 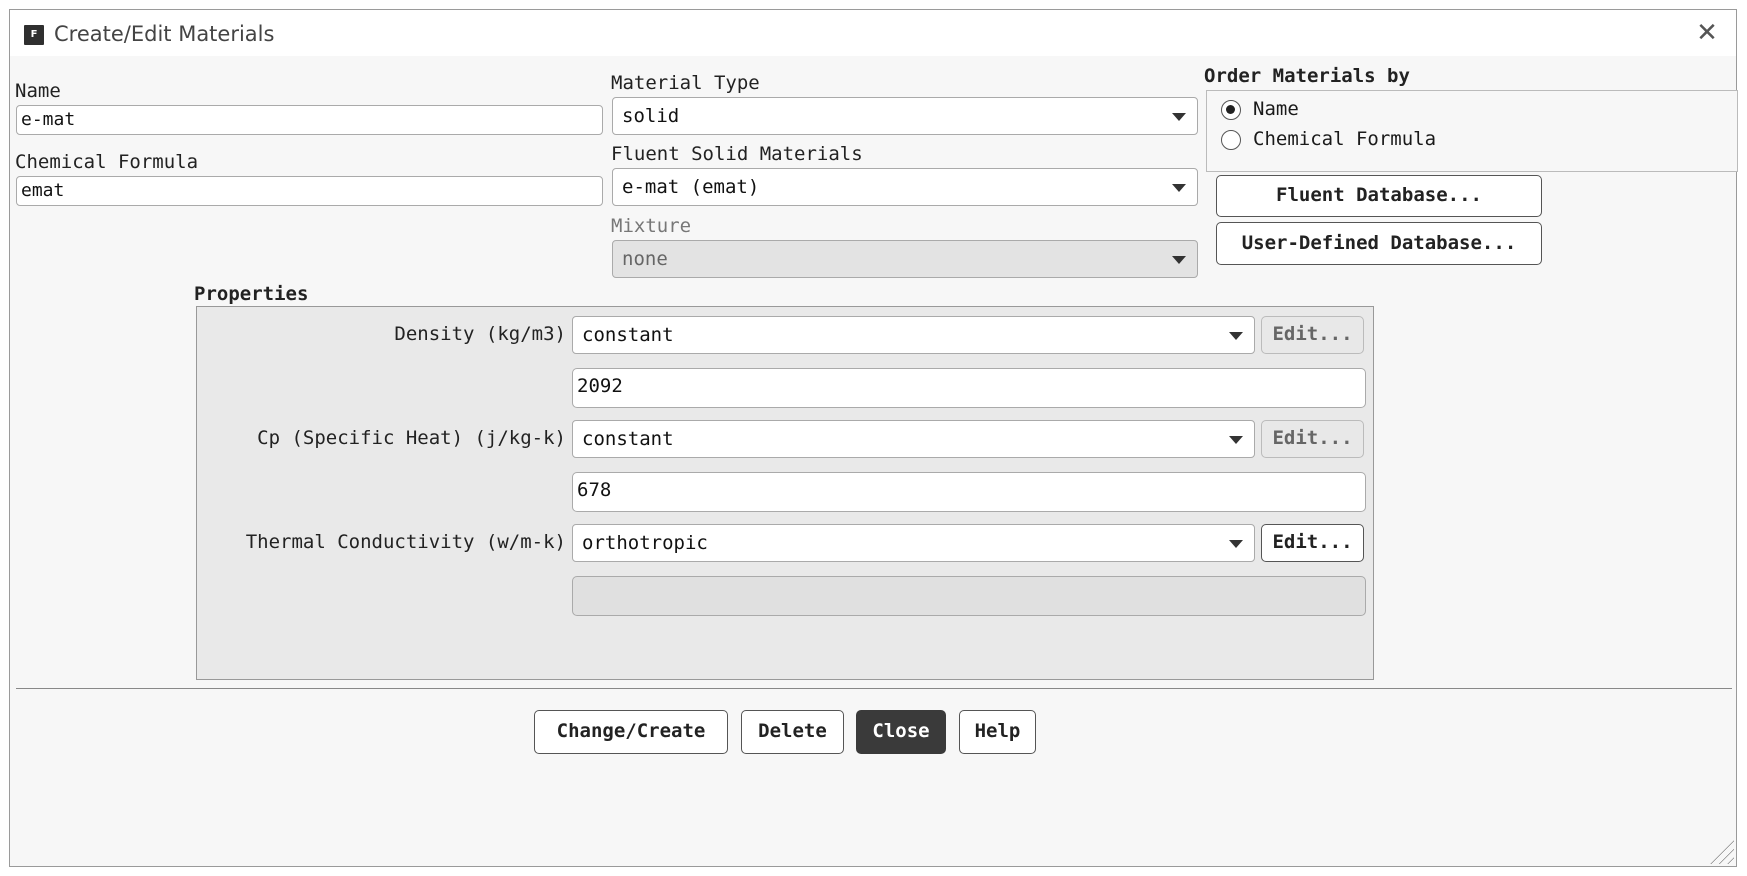 What do you see at coordinates (107, 162) in the screenshot?
I see `chemical-formula-label: Chemical Formula` at bounding box center [107, 162].